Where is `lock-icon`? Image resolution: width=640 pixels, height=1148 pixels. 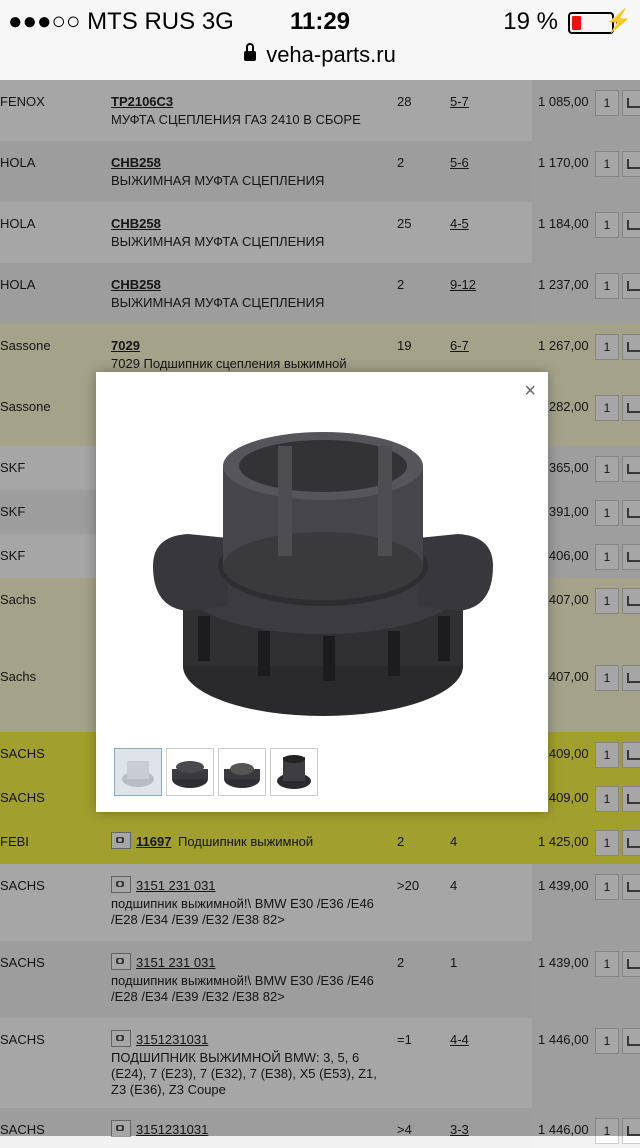
lock-icon is located at coordinates (250, 52).